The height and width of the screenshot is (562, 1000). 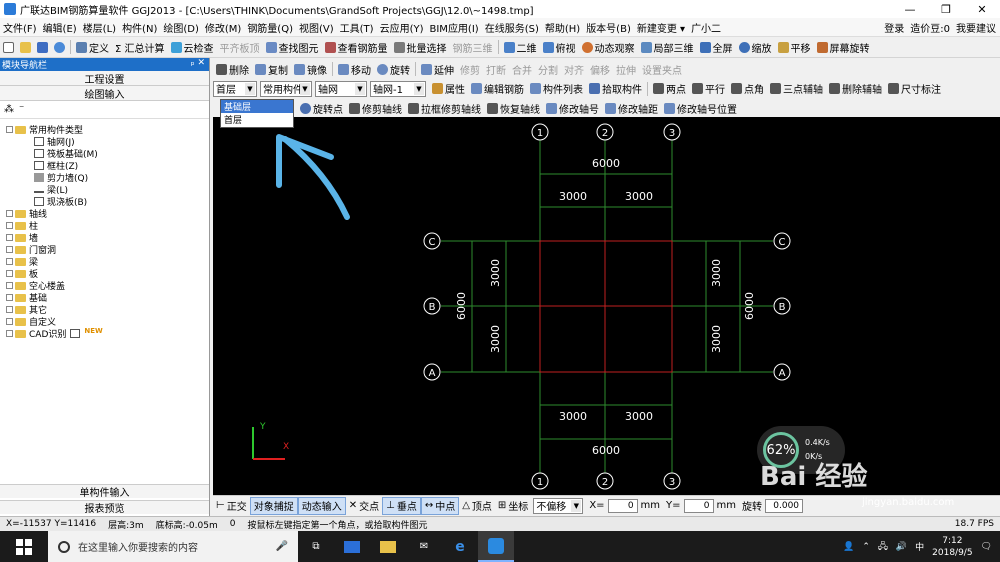 What do you see at coordinates (173, 546) in the screenshot?
I see `taskbar-search: 在这里输入你要搜索的内容 🎤` at bounding box center [173, 546].